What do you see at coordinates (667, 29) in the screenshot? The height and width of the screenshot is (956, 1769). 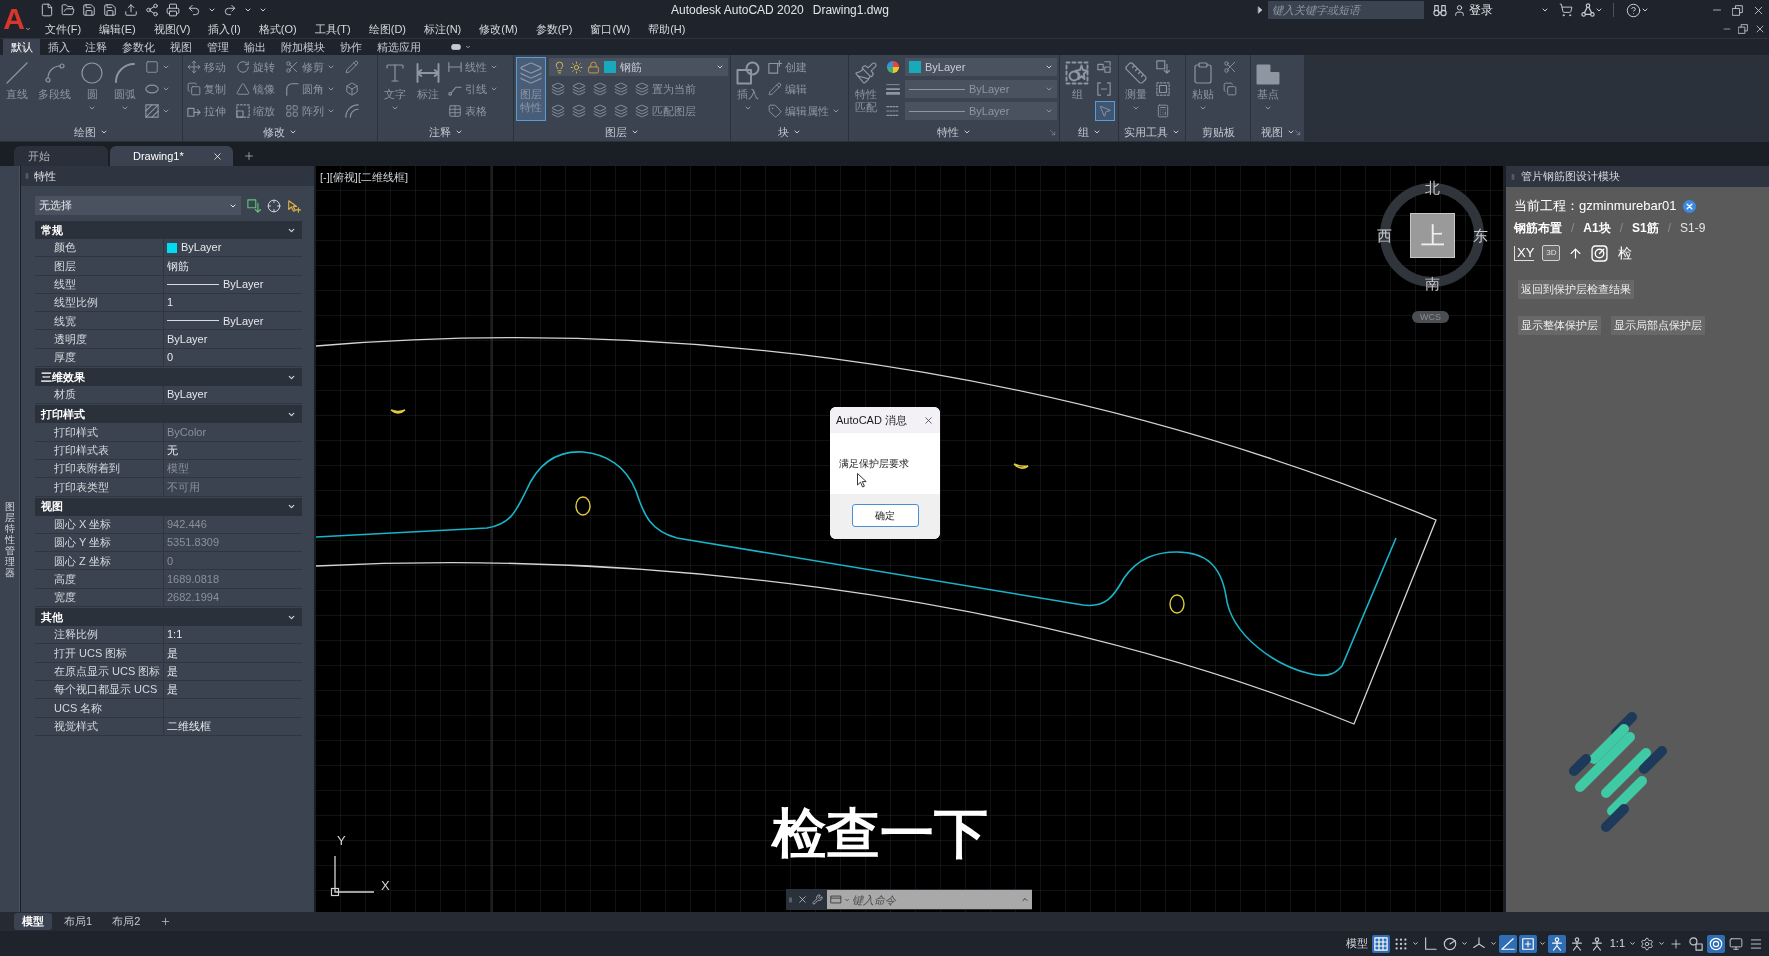 I see `menu-item: 帮助(H)` at bounding box center [667, 29].